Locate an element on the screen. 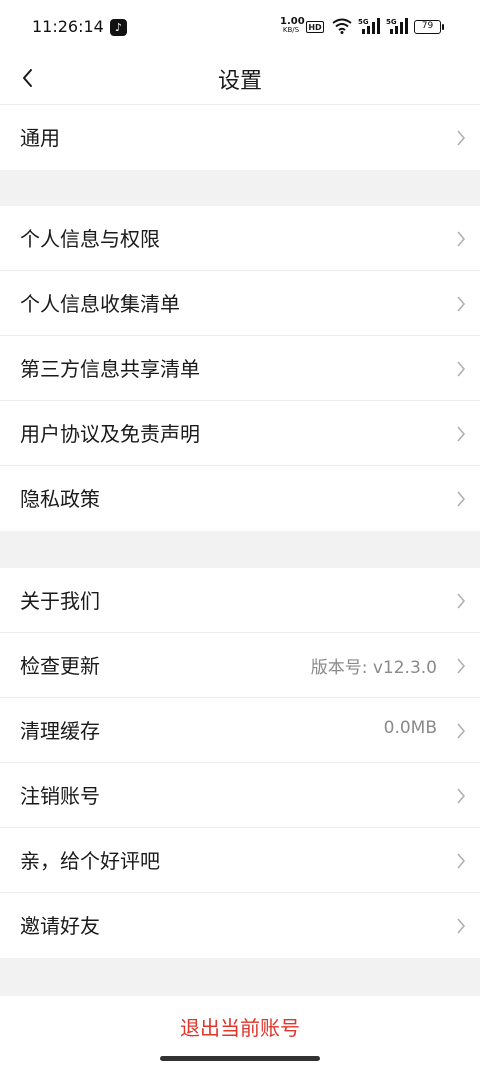 Image resolution: width=480 pixels, height=1072 pixels. settings-item-personal-info-permissions: 个人信息与权限 is located at coordinates (240, 238).